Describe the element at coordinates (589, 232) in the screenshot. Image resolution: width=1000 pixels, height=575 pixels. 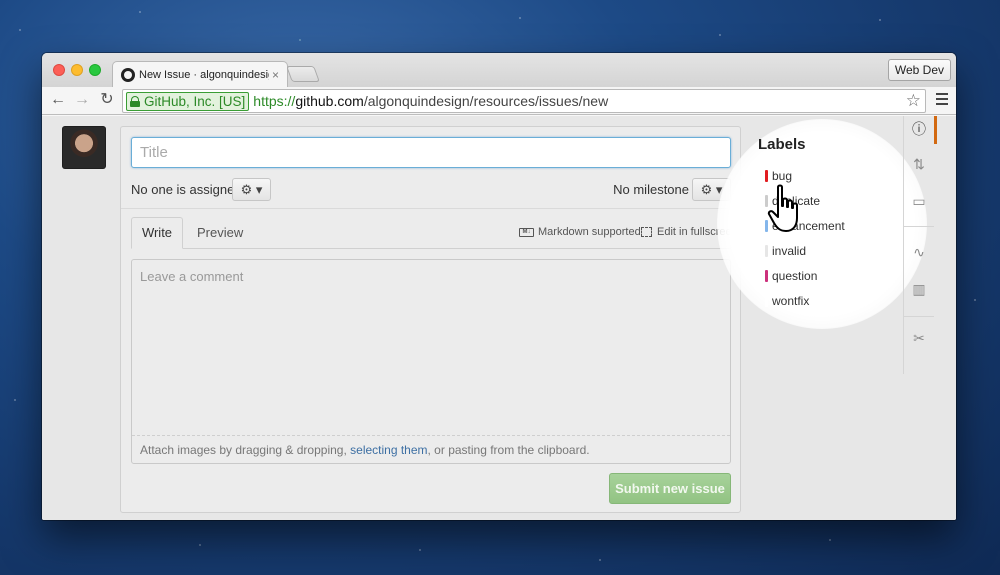
I see `markdown-label: Markdown supported` at that location.